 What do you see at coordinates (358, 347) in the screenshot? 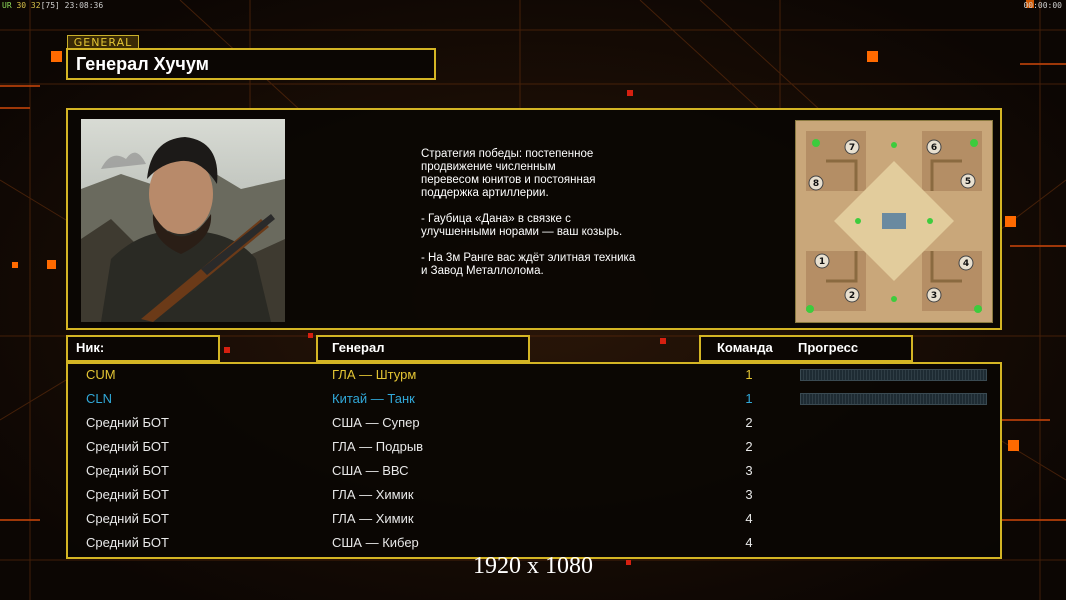
I see `header-general-label: Генерал` at bounding box center [358, 347].